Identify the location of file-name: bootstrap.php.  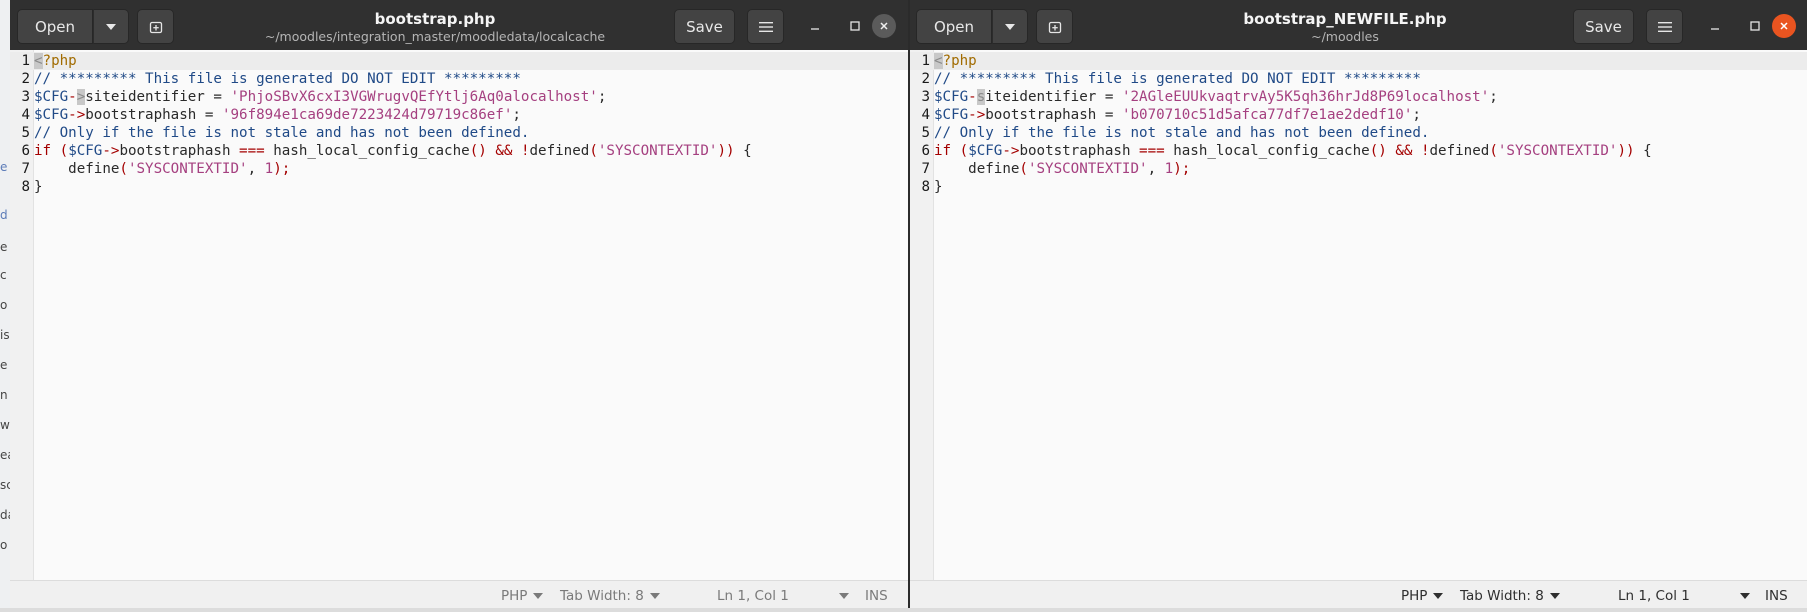
(435, 19).